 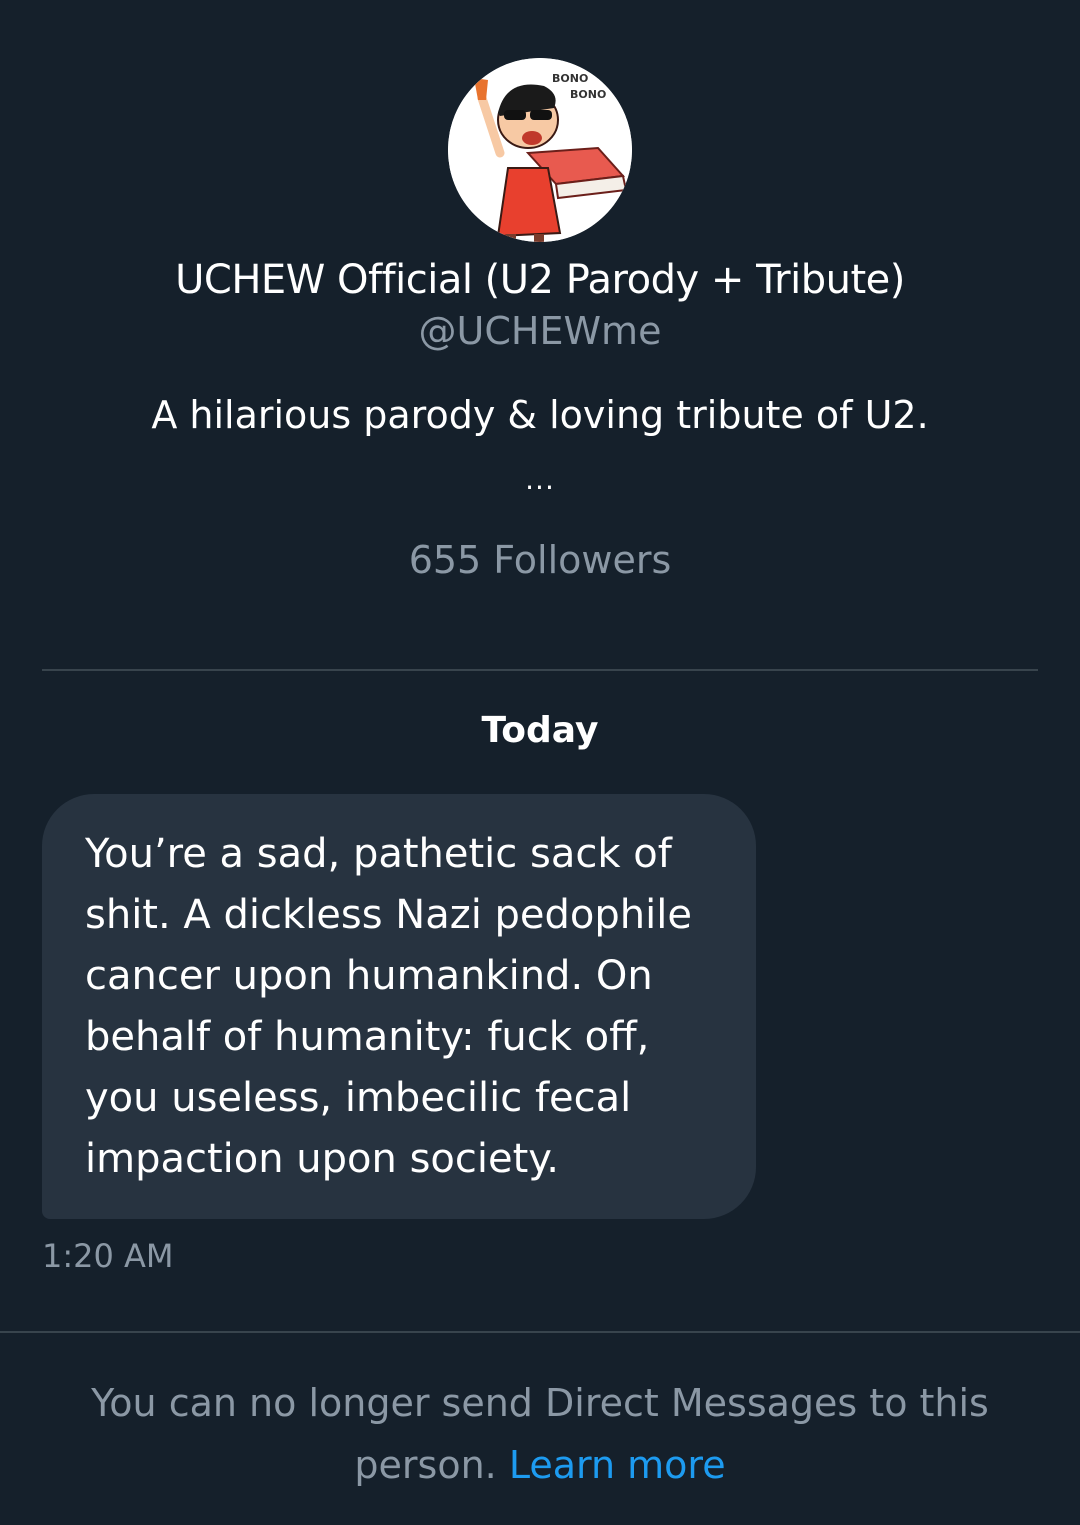 I want to click on message-line: you useless, imbecilic fecal, so click(x=358, y=1098).